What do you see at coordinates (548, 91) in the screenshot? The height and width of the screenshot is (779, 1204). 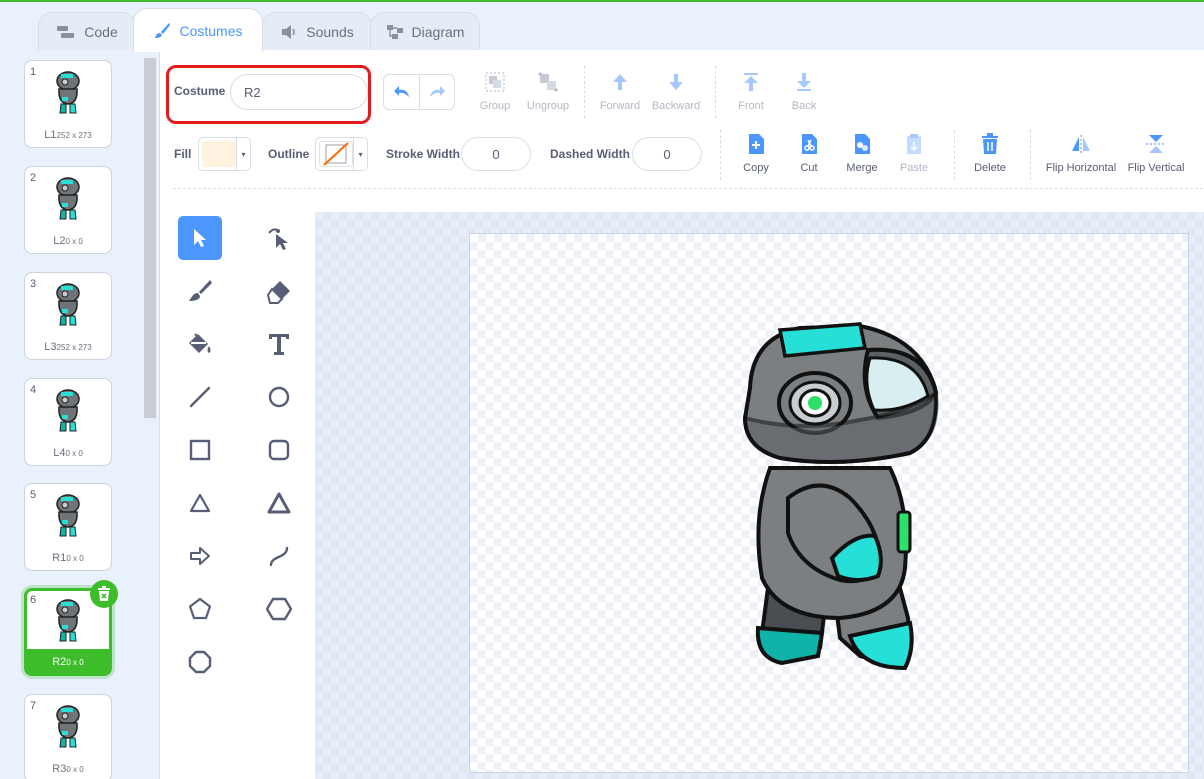 I see `ungroup-button: Ungroup` at bounding box center [548, 91].